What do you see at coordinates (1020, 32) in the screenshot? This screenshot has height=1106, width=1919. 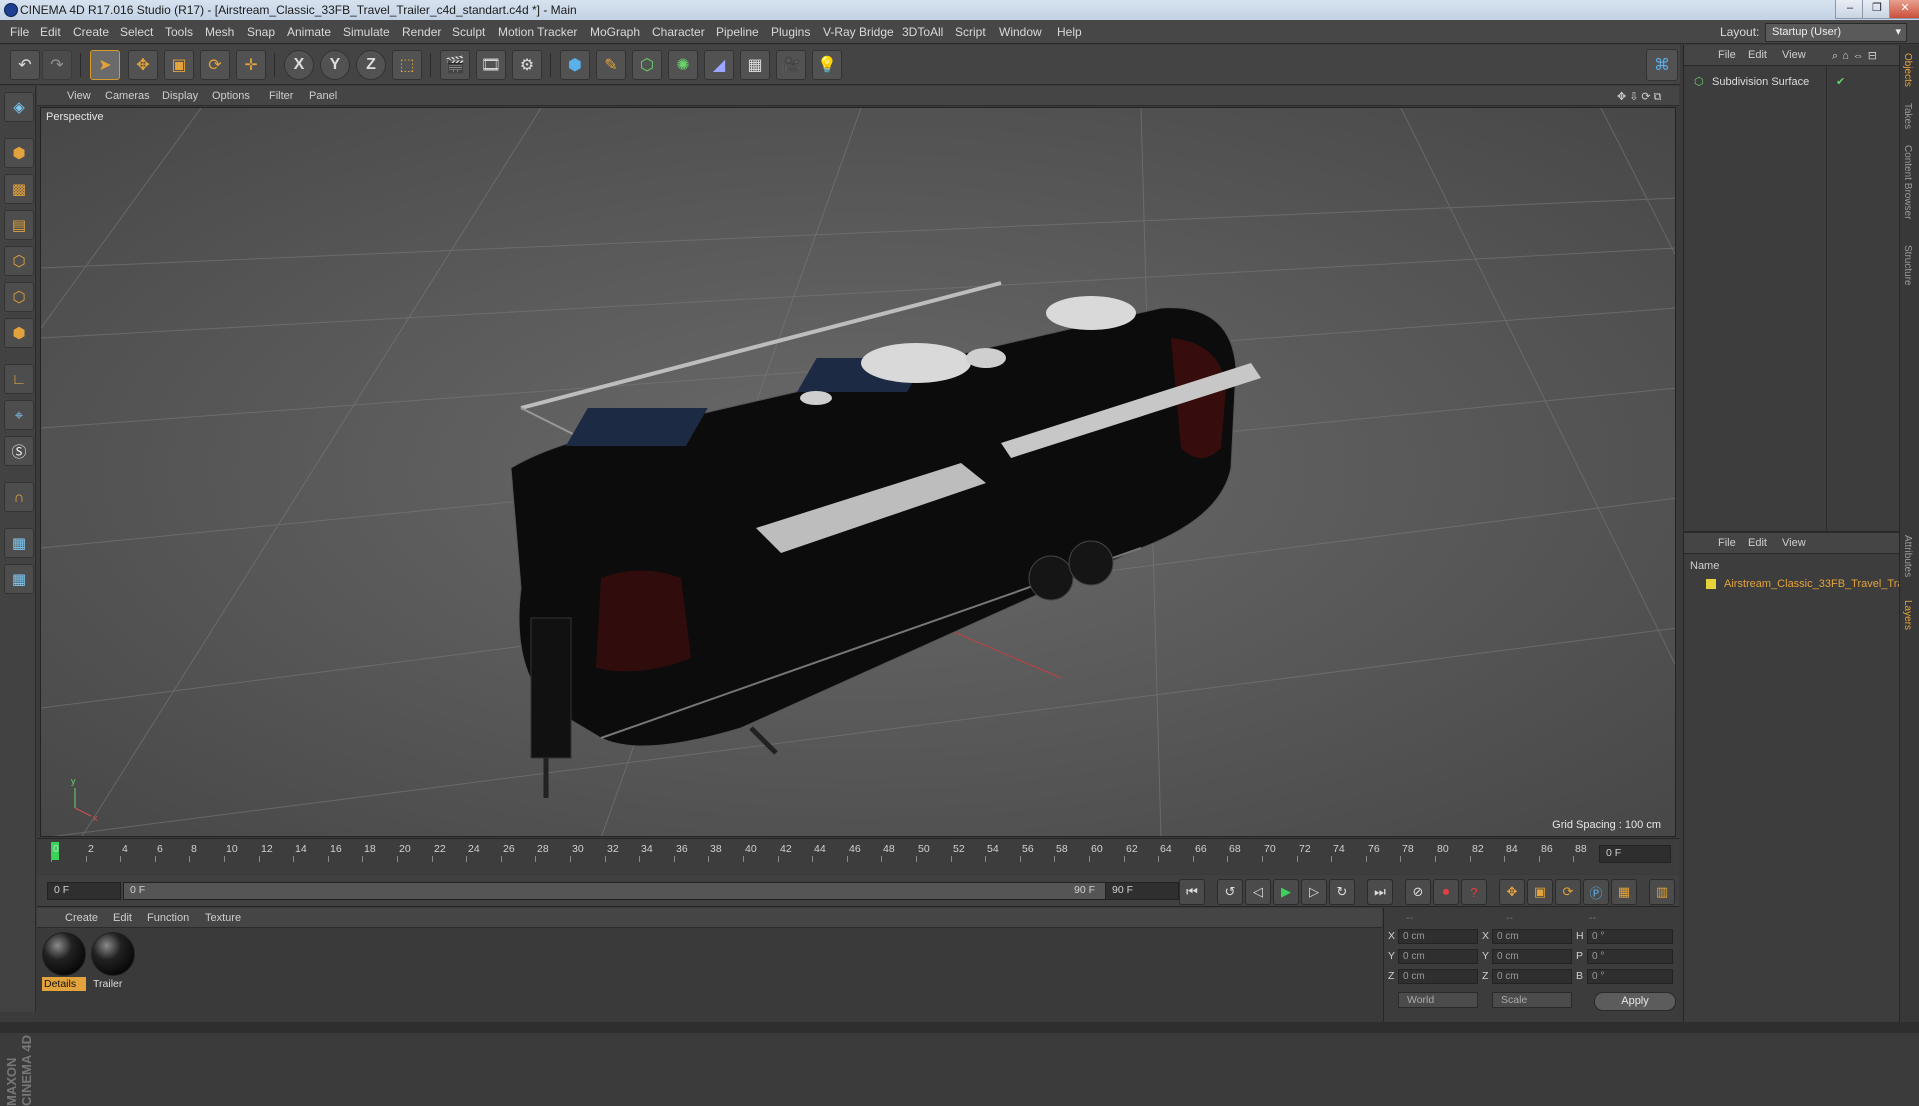 I see `menu-window: Window` at bounding box center [1020, 32].